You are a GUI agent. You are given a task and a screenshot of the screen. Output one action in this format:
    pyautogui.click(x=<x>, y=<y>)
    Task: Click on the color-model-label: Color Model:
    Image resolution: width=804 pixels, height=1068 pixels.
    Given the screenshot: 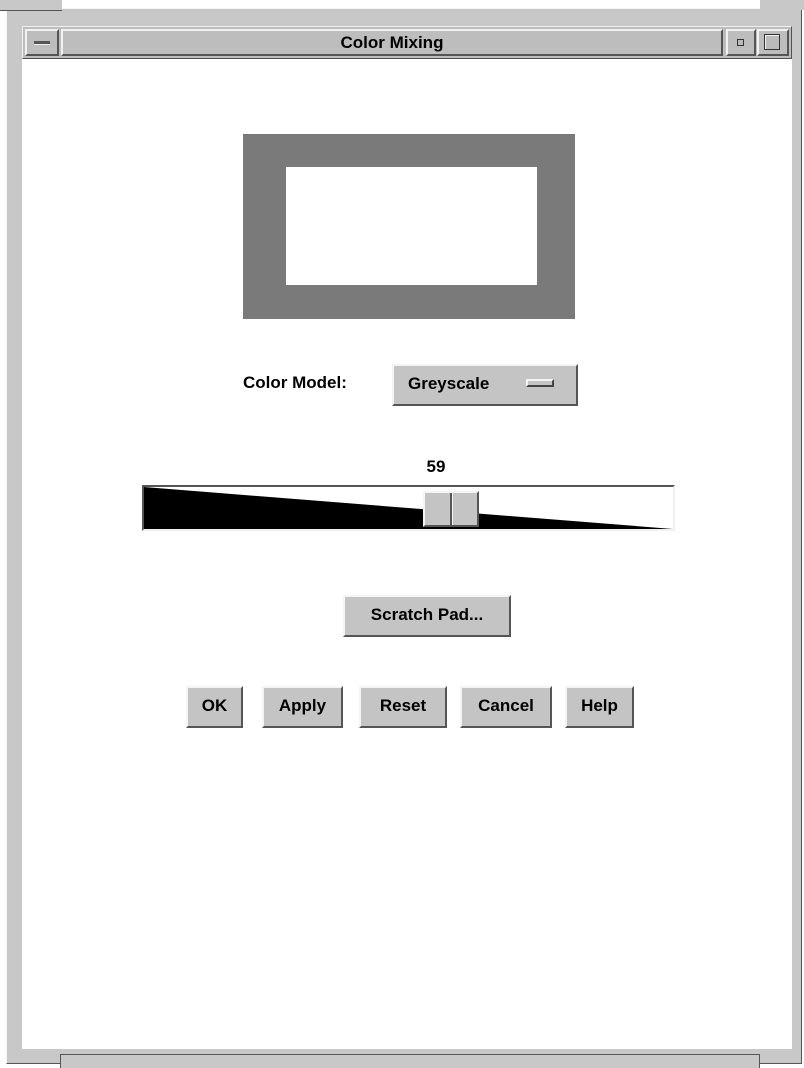 What is the action you would take?
    pyautogui.click(x=295, y=382)
    